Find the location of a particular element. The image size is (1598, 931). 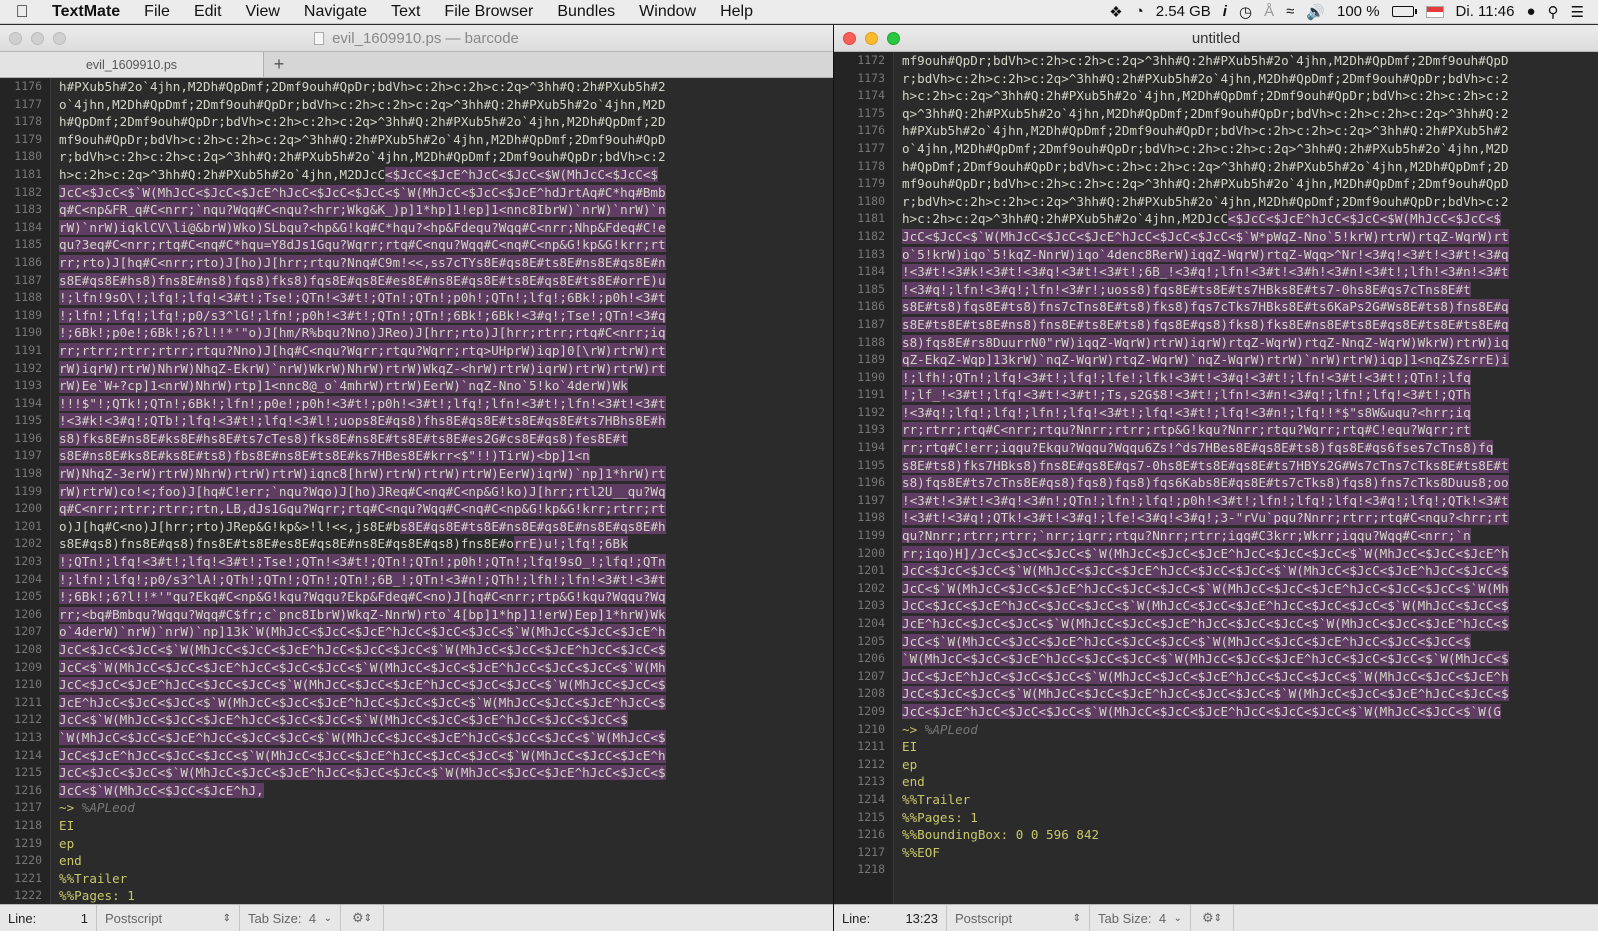

tab-size-selector: Tab Size: 4 ⌄ is located at coordinates (1140, 918).